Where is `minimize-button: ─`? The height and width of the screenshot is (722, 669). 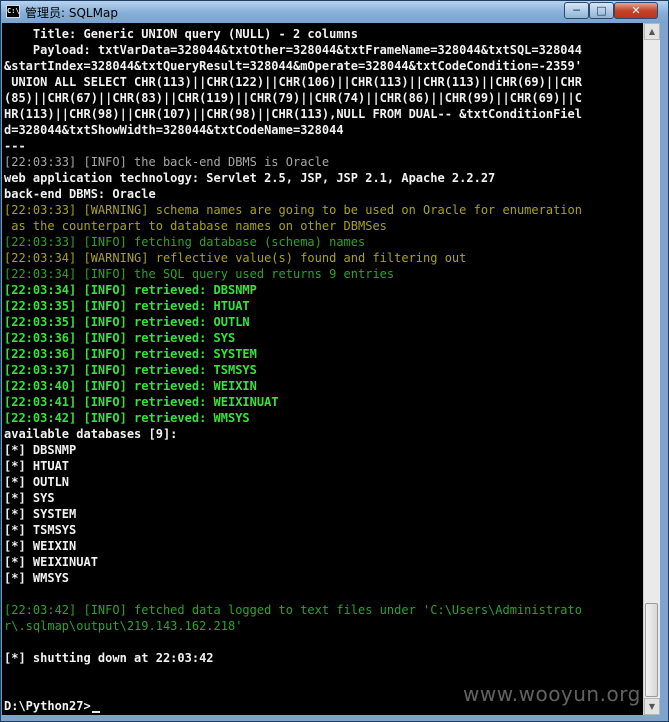 minimize-button: ─ is located at coordinates (576, 10).